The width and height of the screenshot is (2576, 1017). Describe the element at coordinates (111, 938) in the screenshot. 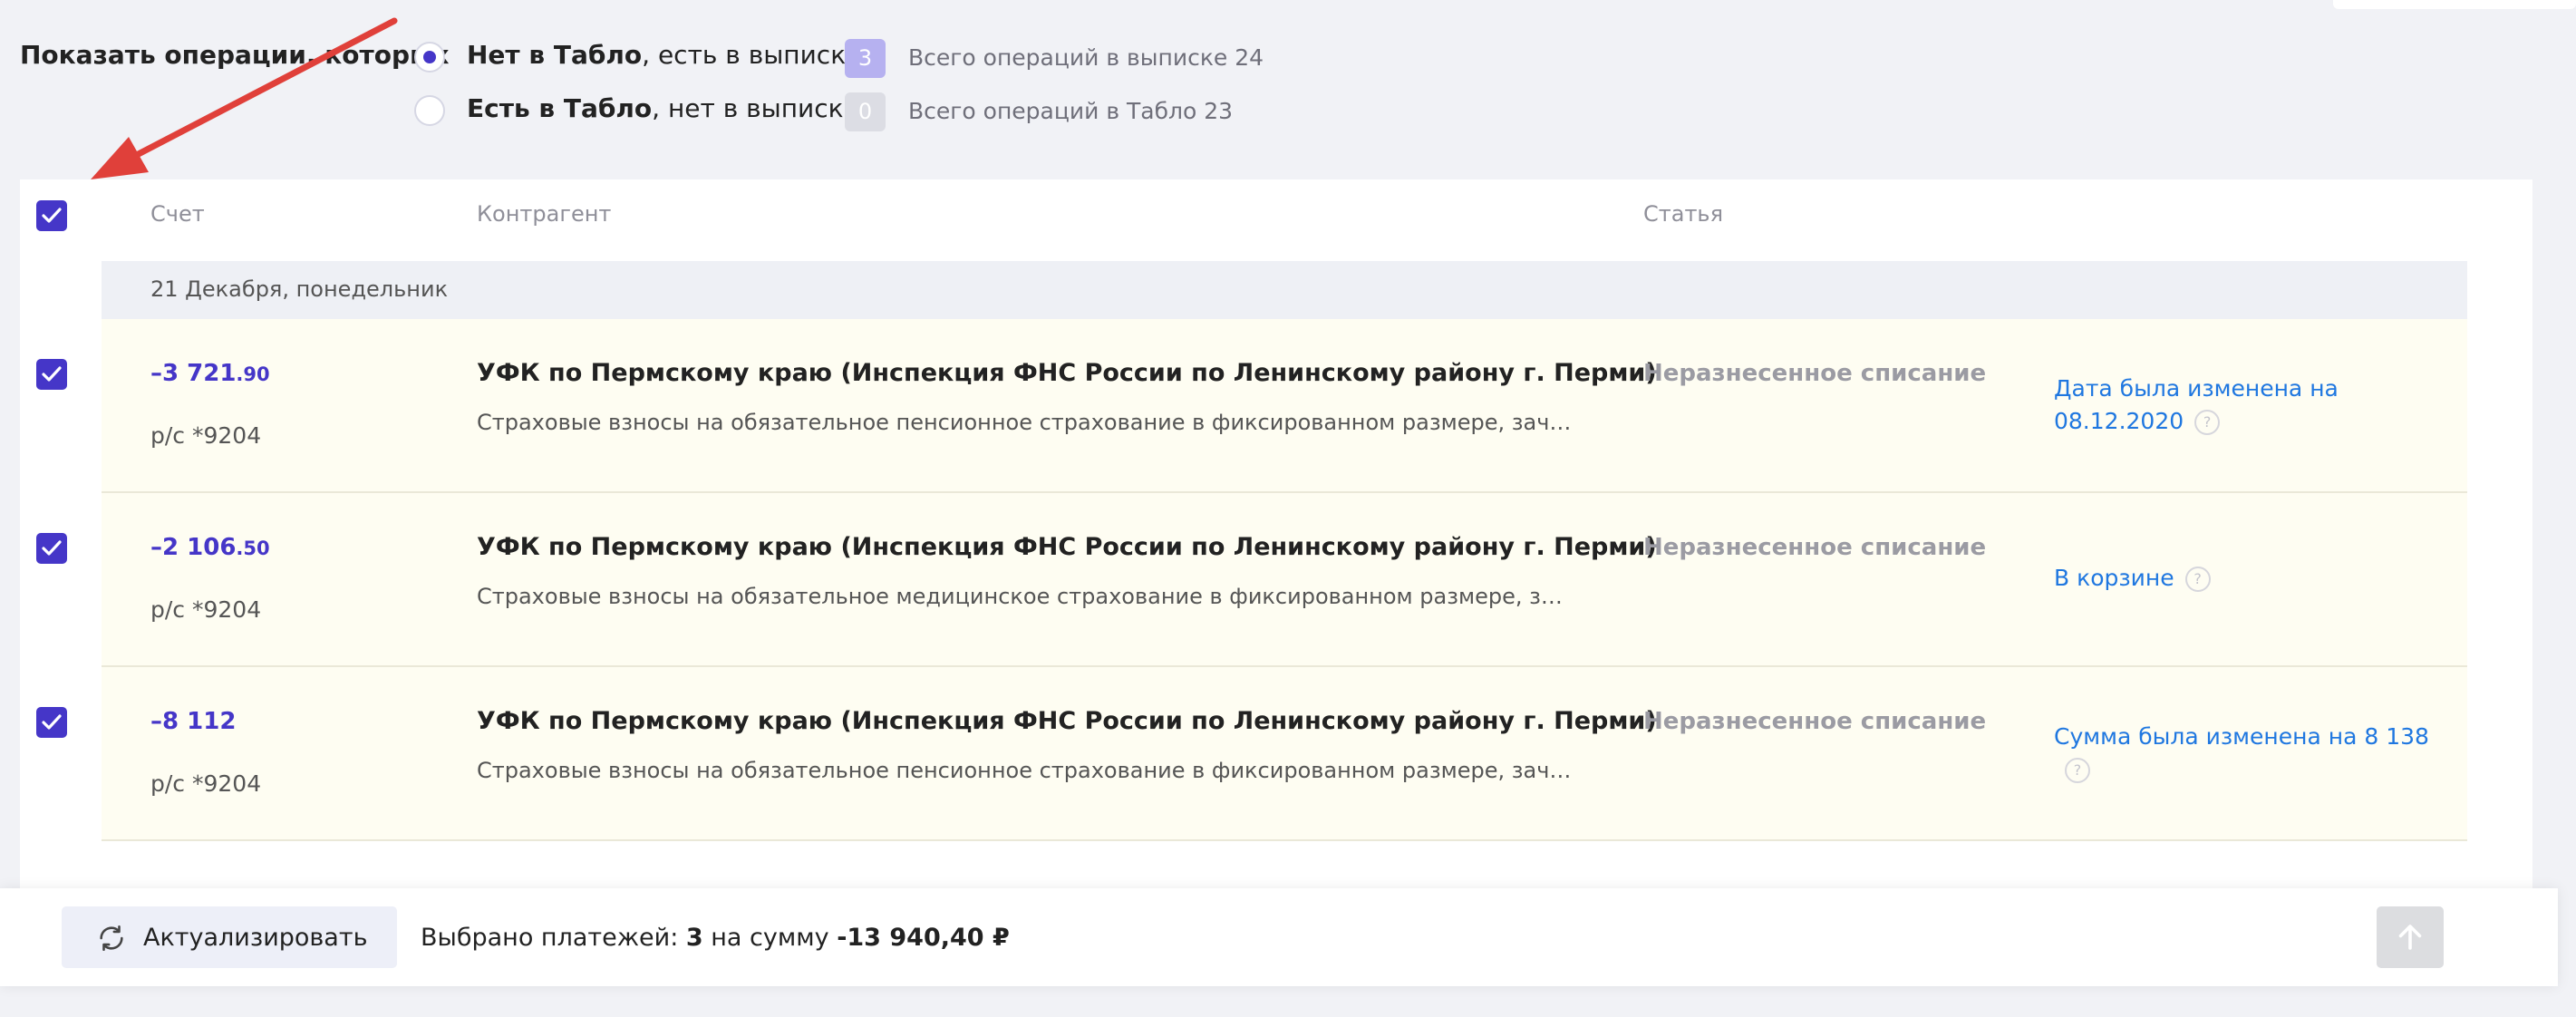

I see `refresh-icon` at that location.